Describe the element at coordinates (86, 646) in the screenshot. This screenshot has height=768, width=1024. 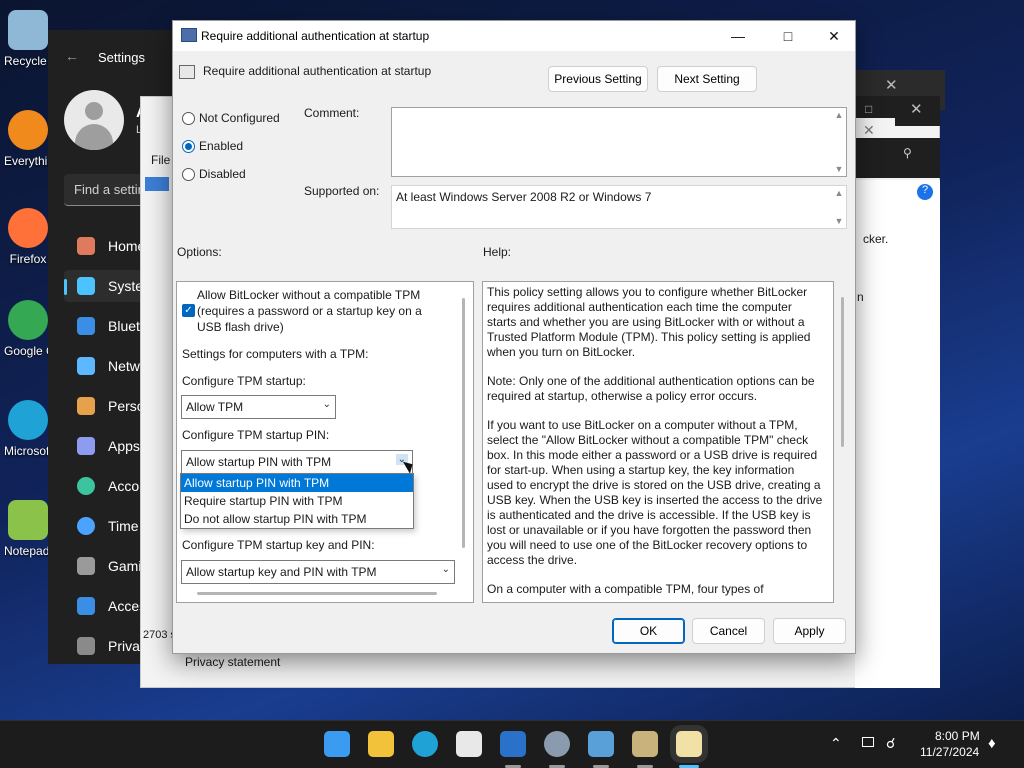
I see `shield-icon` at that location.